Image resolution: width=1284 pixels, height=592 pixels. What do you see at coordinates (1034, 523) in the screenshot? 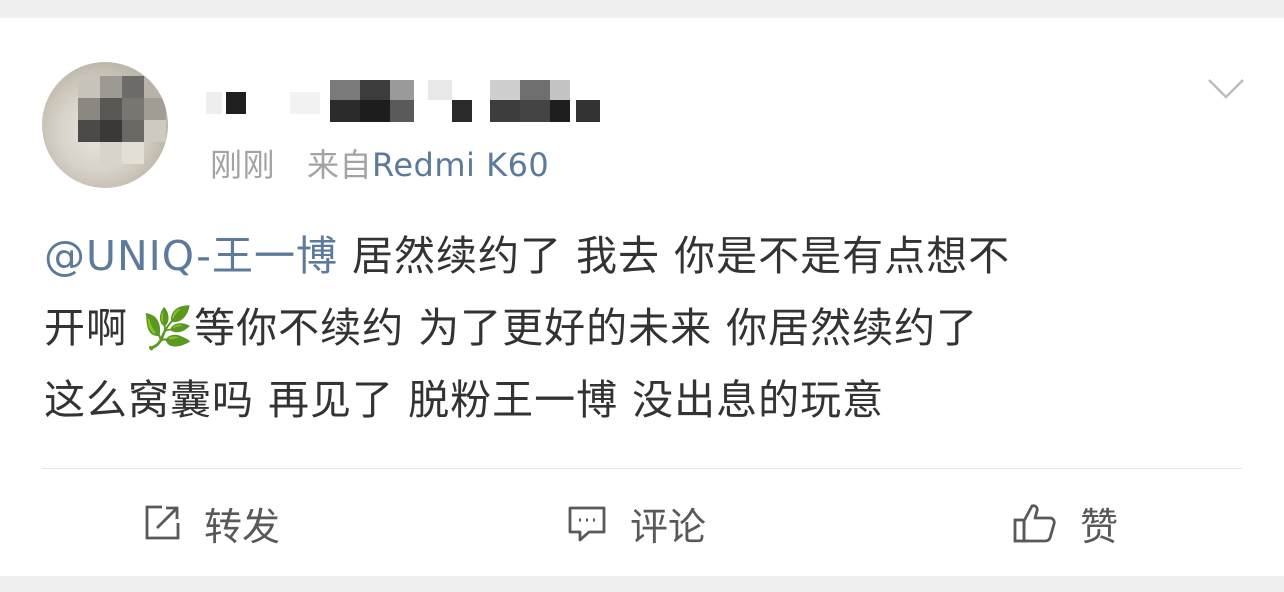
I see `thumbs-up-icon` at bounding box center [1034, 523].